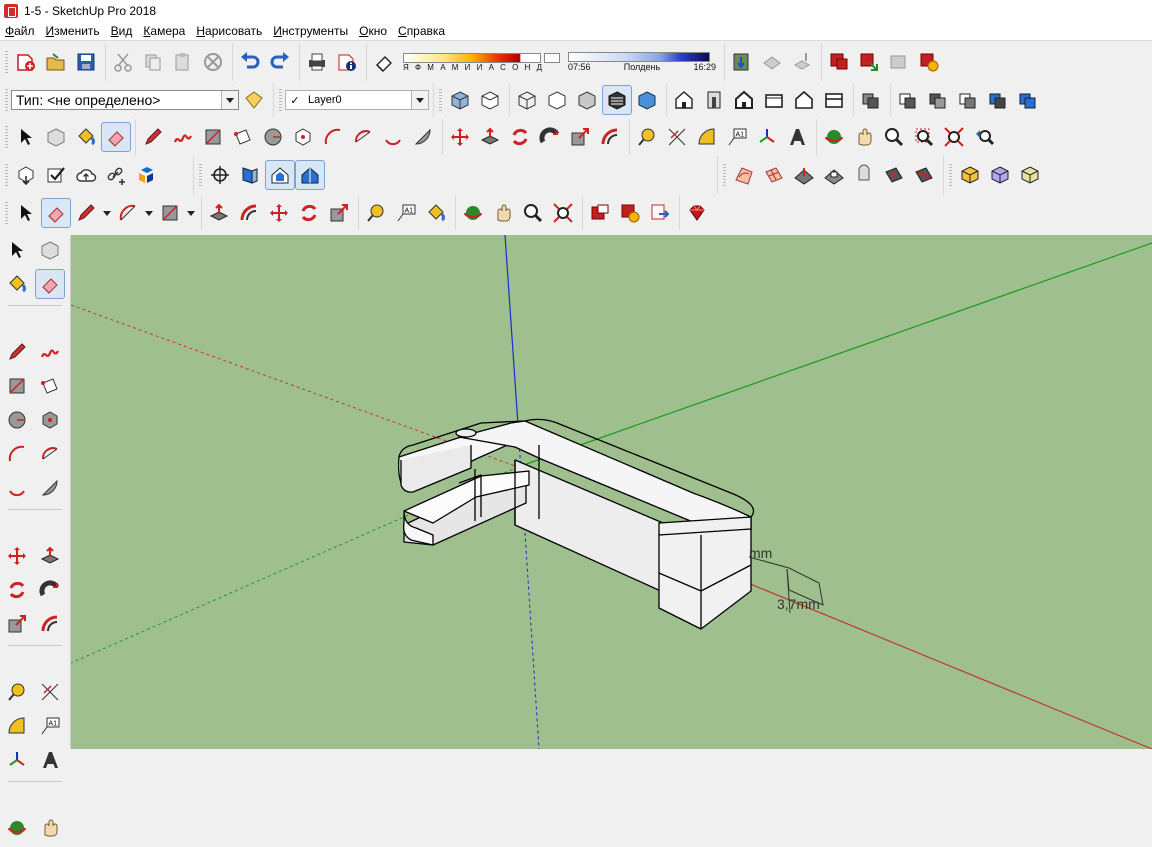  I want to click on extension-warehouse-tool-icon, so click(630, 213).